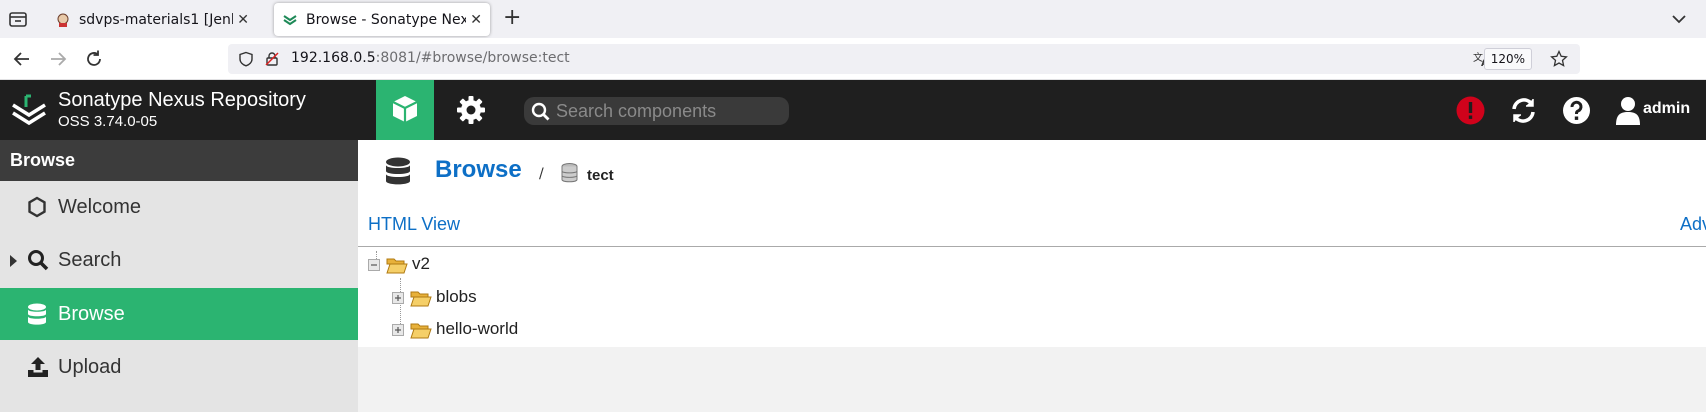 This screenshot has width=1706, height=412. Describe the element at coordinates (156, 19) in the screenshot. I see `tab-title: sdvps-materials1 [Jenkins]` at that location.